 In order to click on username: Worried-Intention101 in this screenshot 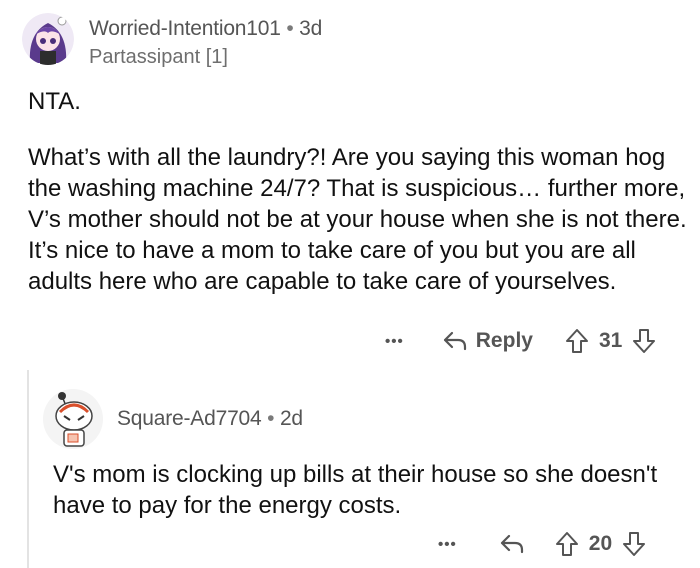, I will do `click(185, 28)`.